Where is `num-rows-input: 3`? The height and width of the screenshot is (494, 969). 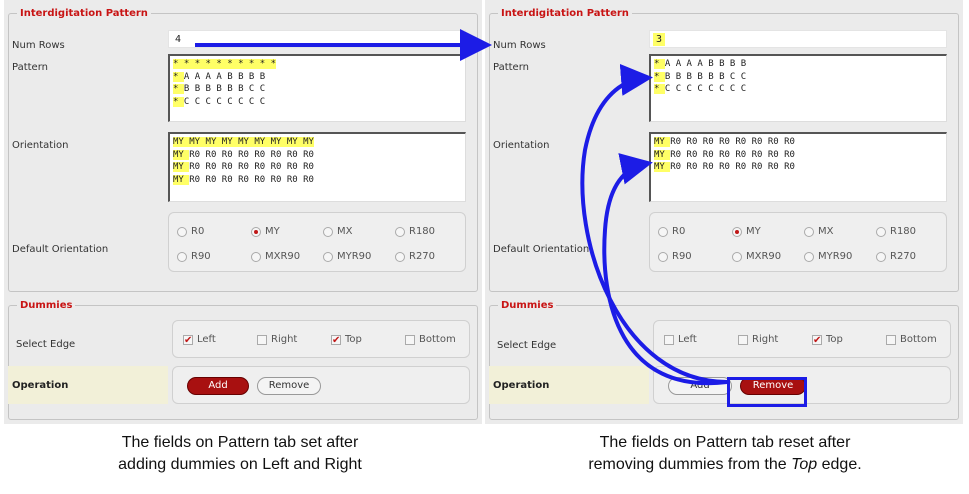 num-rows-input: 3 is located at coordinates (798, 39).